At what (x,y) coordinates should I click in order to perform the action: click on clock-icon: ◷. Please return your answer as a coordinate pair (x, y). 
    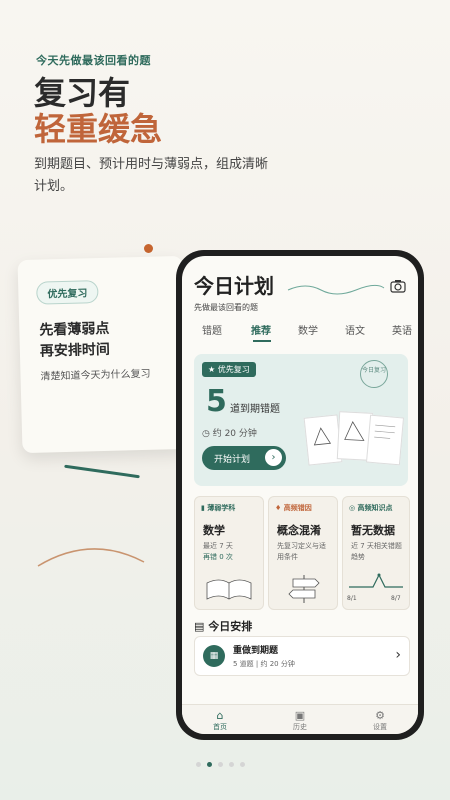
    Looking at the image, I should click on (207, 434).